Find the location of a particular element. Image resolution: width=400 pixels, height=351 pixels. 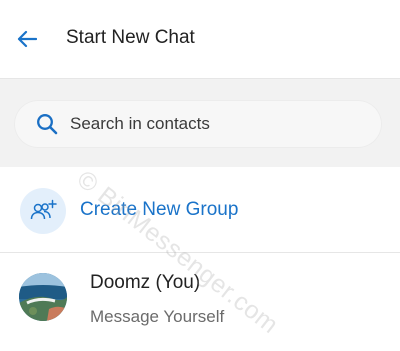

avatar is located at coordinates (43, 297).